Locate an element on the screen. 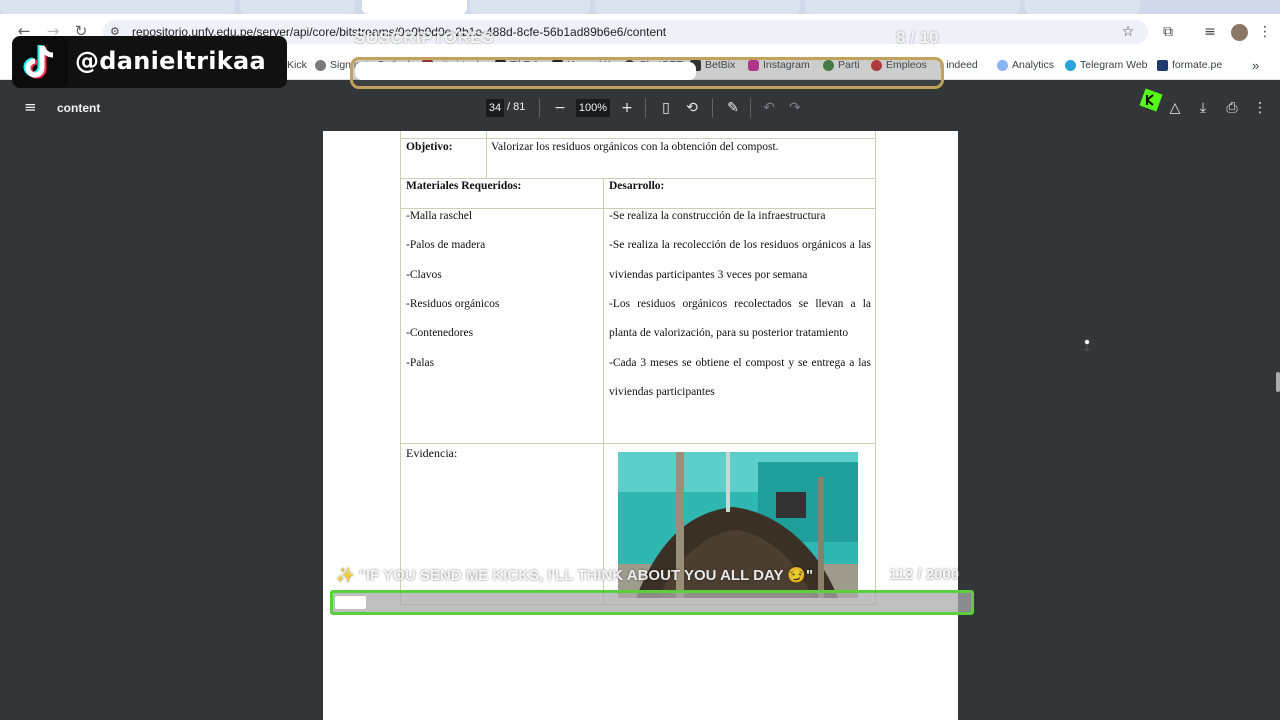  materiales-item: -Malla raschel is located at coordinates (439, 216).